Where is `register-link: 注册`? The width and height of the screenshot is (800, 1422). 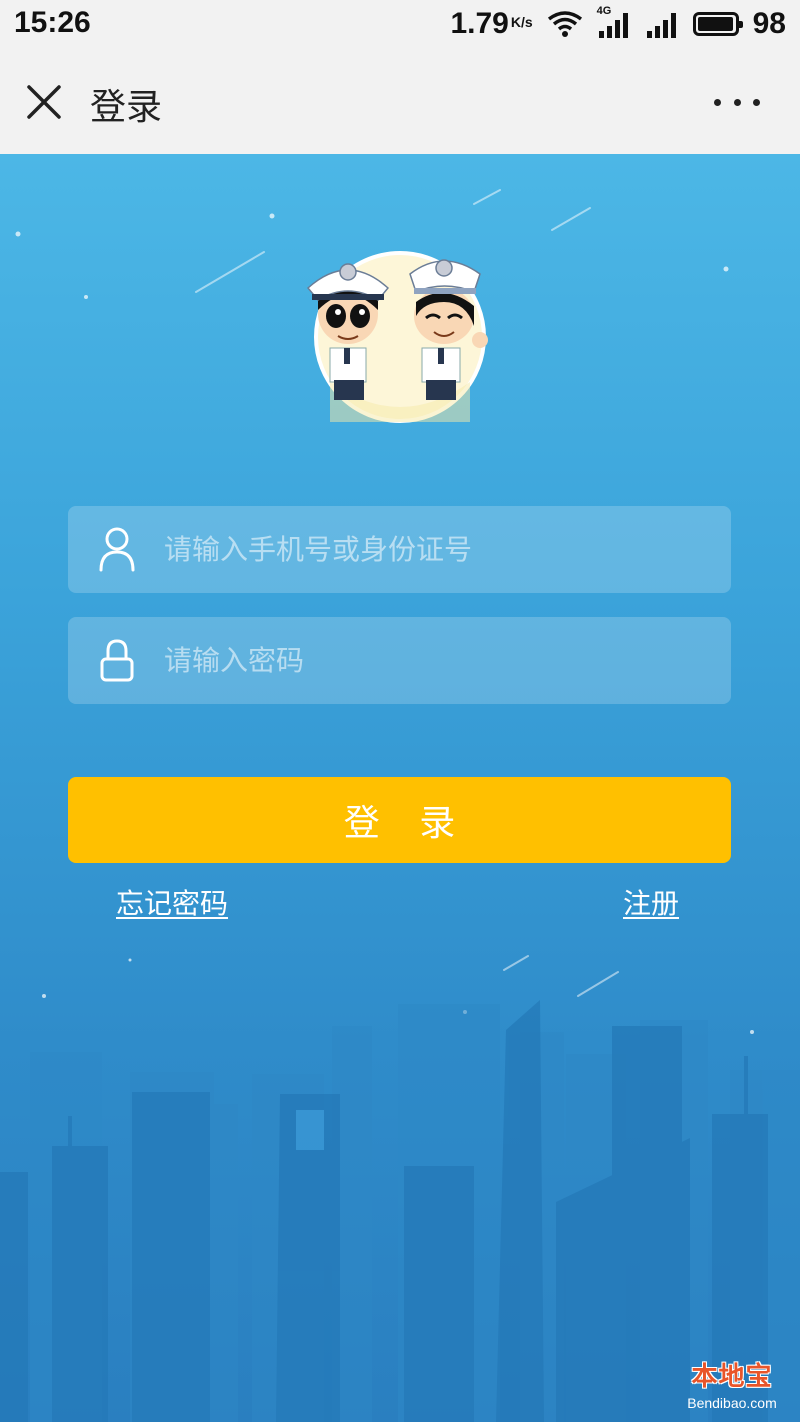 register-link: 注册 is located at coordinates (651, 902).